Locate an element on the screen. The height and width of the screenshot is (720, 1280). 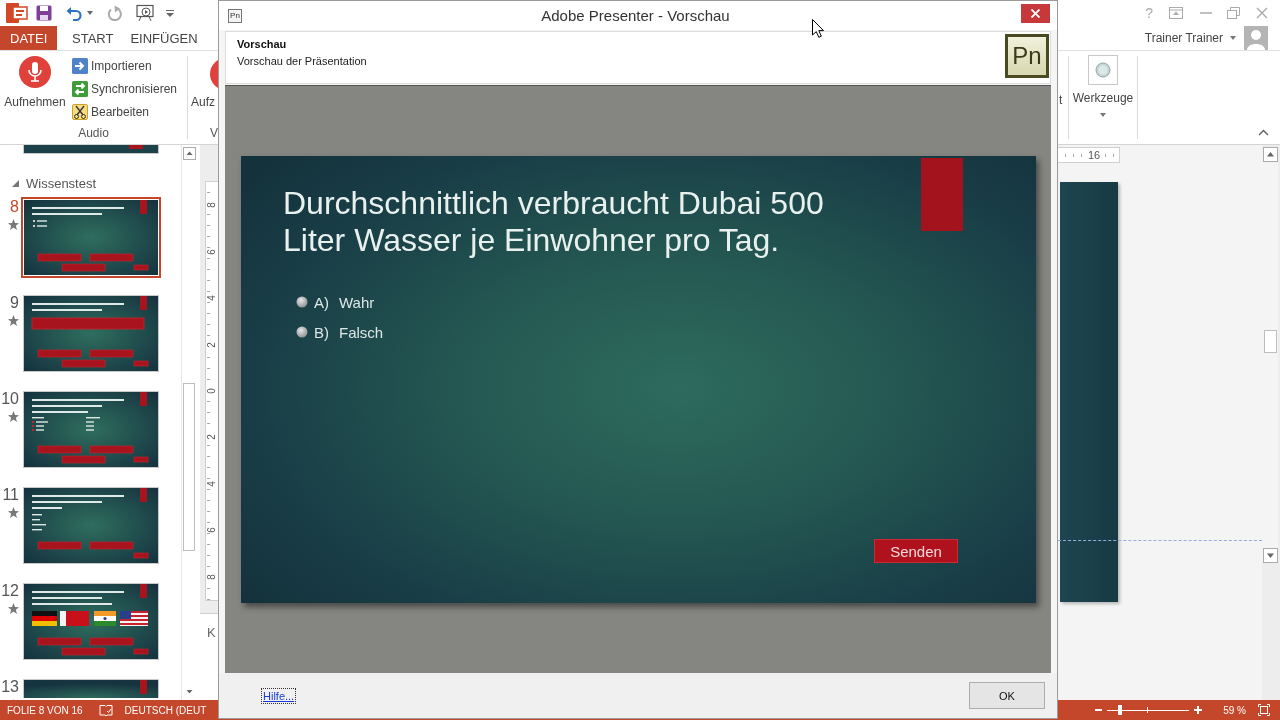
notes-placeholder: K is located at coordinates (211, 632).